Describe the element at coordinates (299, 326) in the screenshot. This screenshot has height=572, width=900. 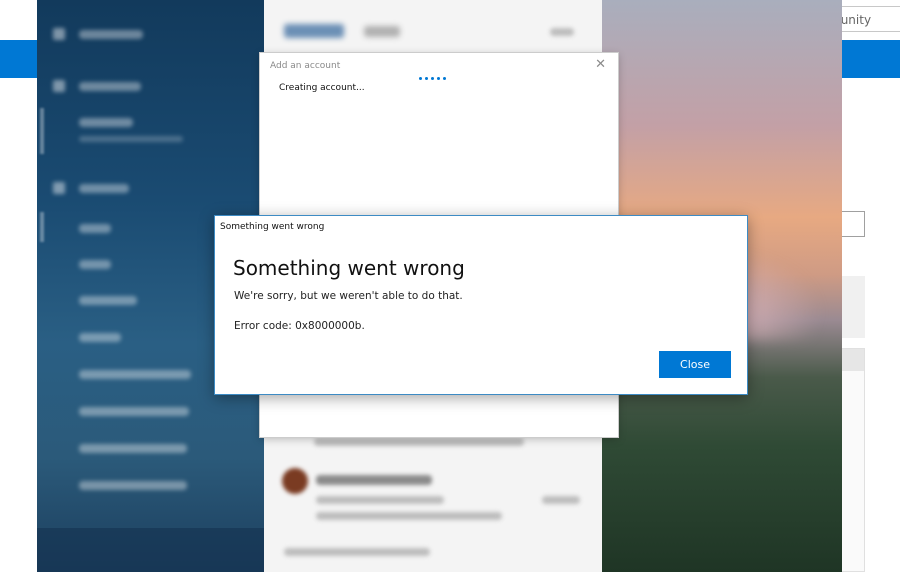
I see `error-code: Error code: 0x8000000b.` at that location.